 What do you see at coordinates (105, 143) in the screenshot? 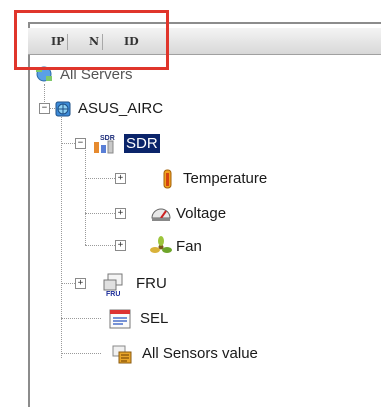
I see `sdr-chart-icon: SDR` at bounding box center [105, 143].